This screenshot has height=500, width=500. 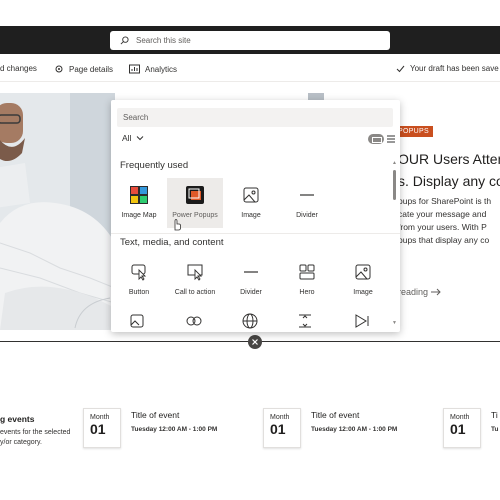 What do you see at coordinates (376, 139) in the screenshot?
I see `grid-view-toggle` at bounding box center [376, 139].